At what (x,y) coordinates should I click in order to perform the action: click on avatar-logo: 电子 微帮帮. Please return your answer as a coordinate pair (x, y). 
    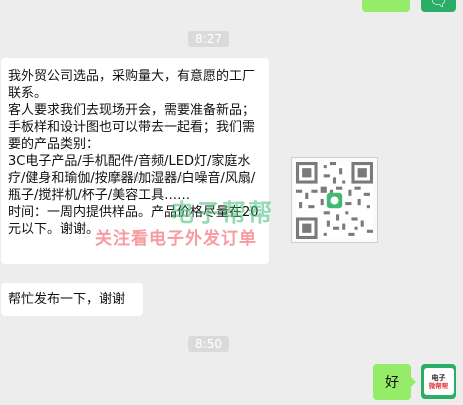
    Looking at the image, I should click on (438, 381).